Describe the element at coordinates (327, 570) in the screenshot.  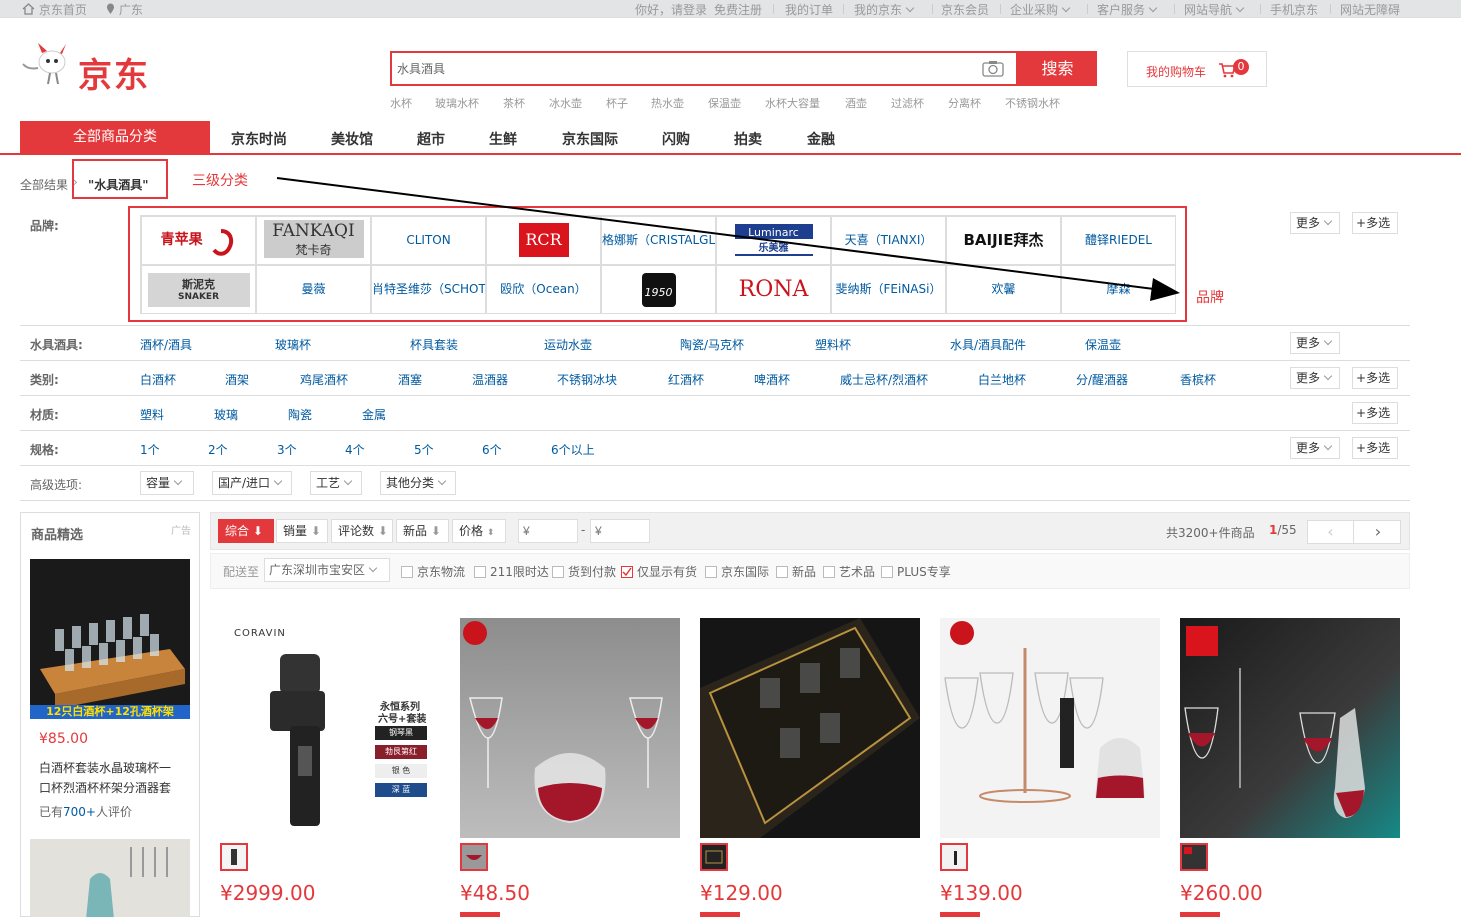
I see `ship-location-dropdown: 广东深圳市宝安区` at that location.